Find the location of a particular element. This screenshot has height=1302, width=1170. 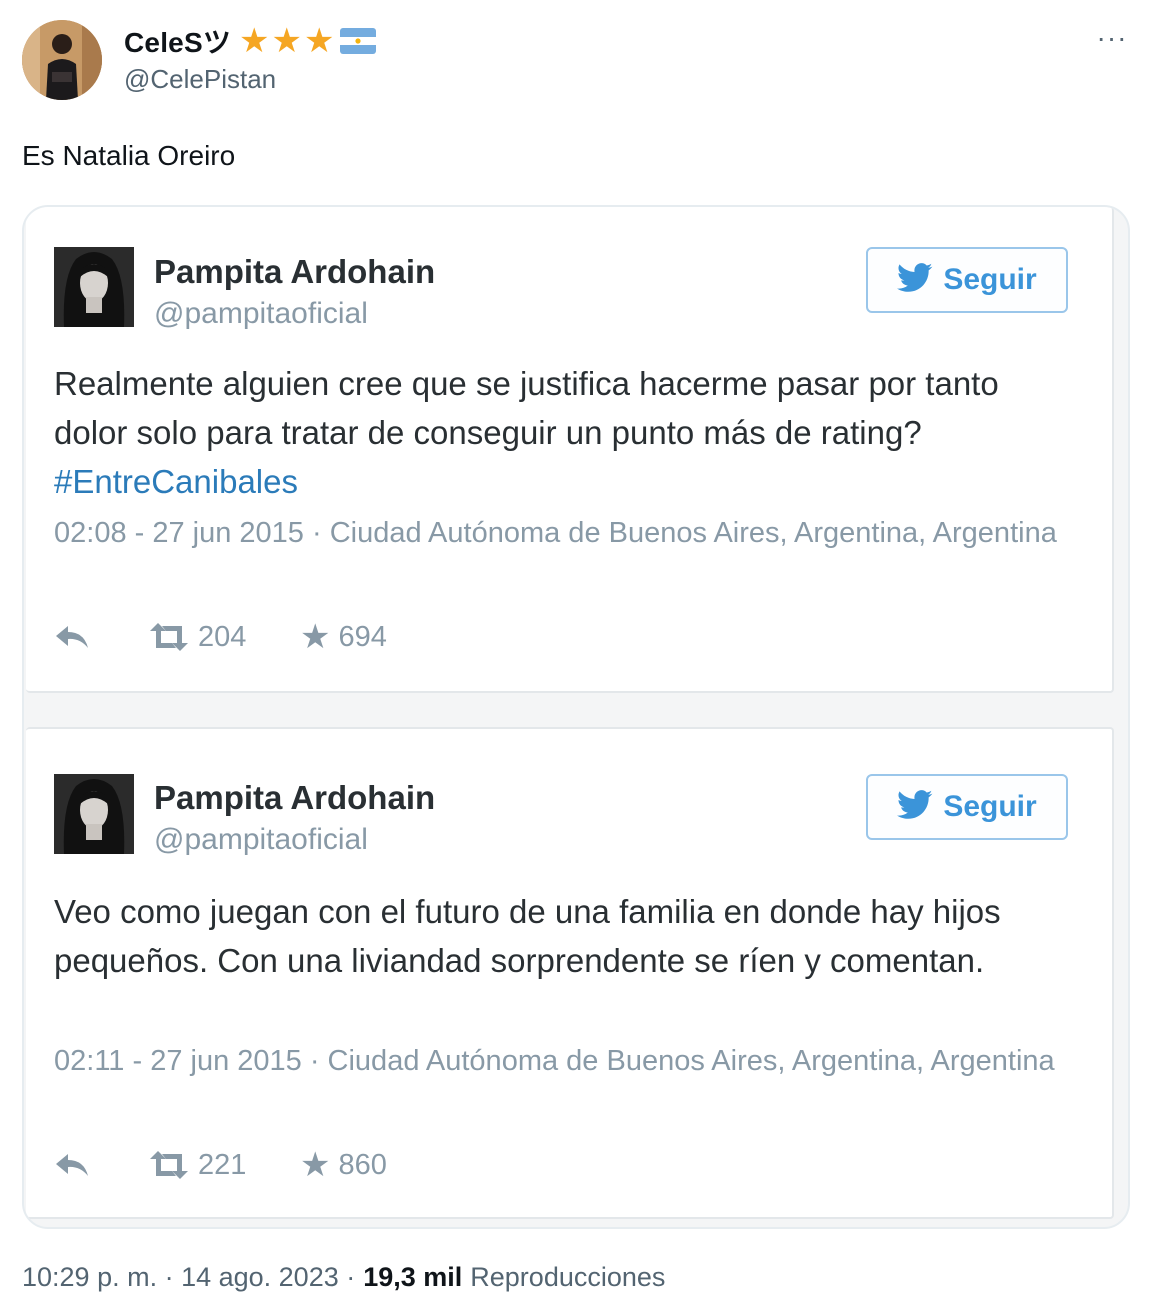

author-avatar is located at coordinates (62, 60).